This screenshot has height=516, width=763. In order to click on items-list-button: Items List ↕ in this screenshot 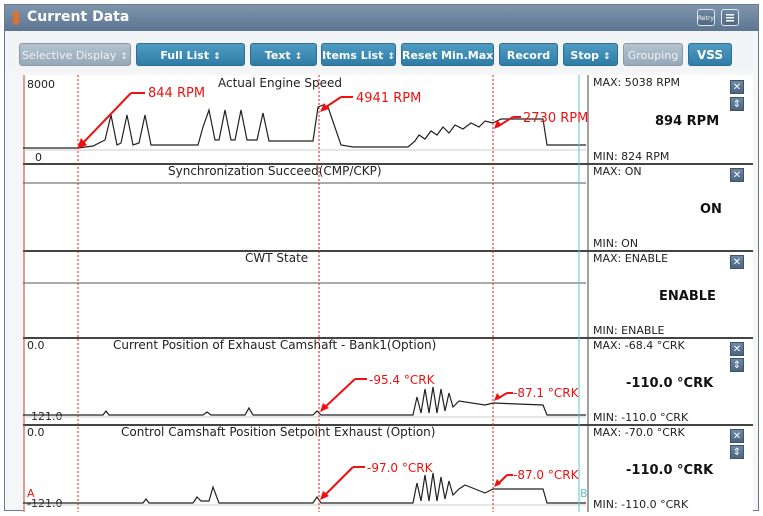, I will do `click(358, 54)`.